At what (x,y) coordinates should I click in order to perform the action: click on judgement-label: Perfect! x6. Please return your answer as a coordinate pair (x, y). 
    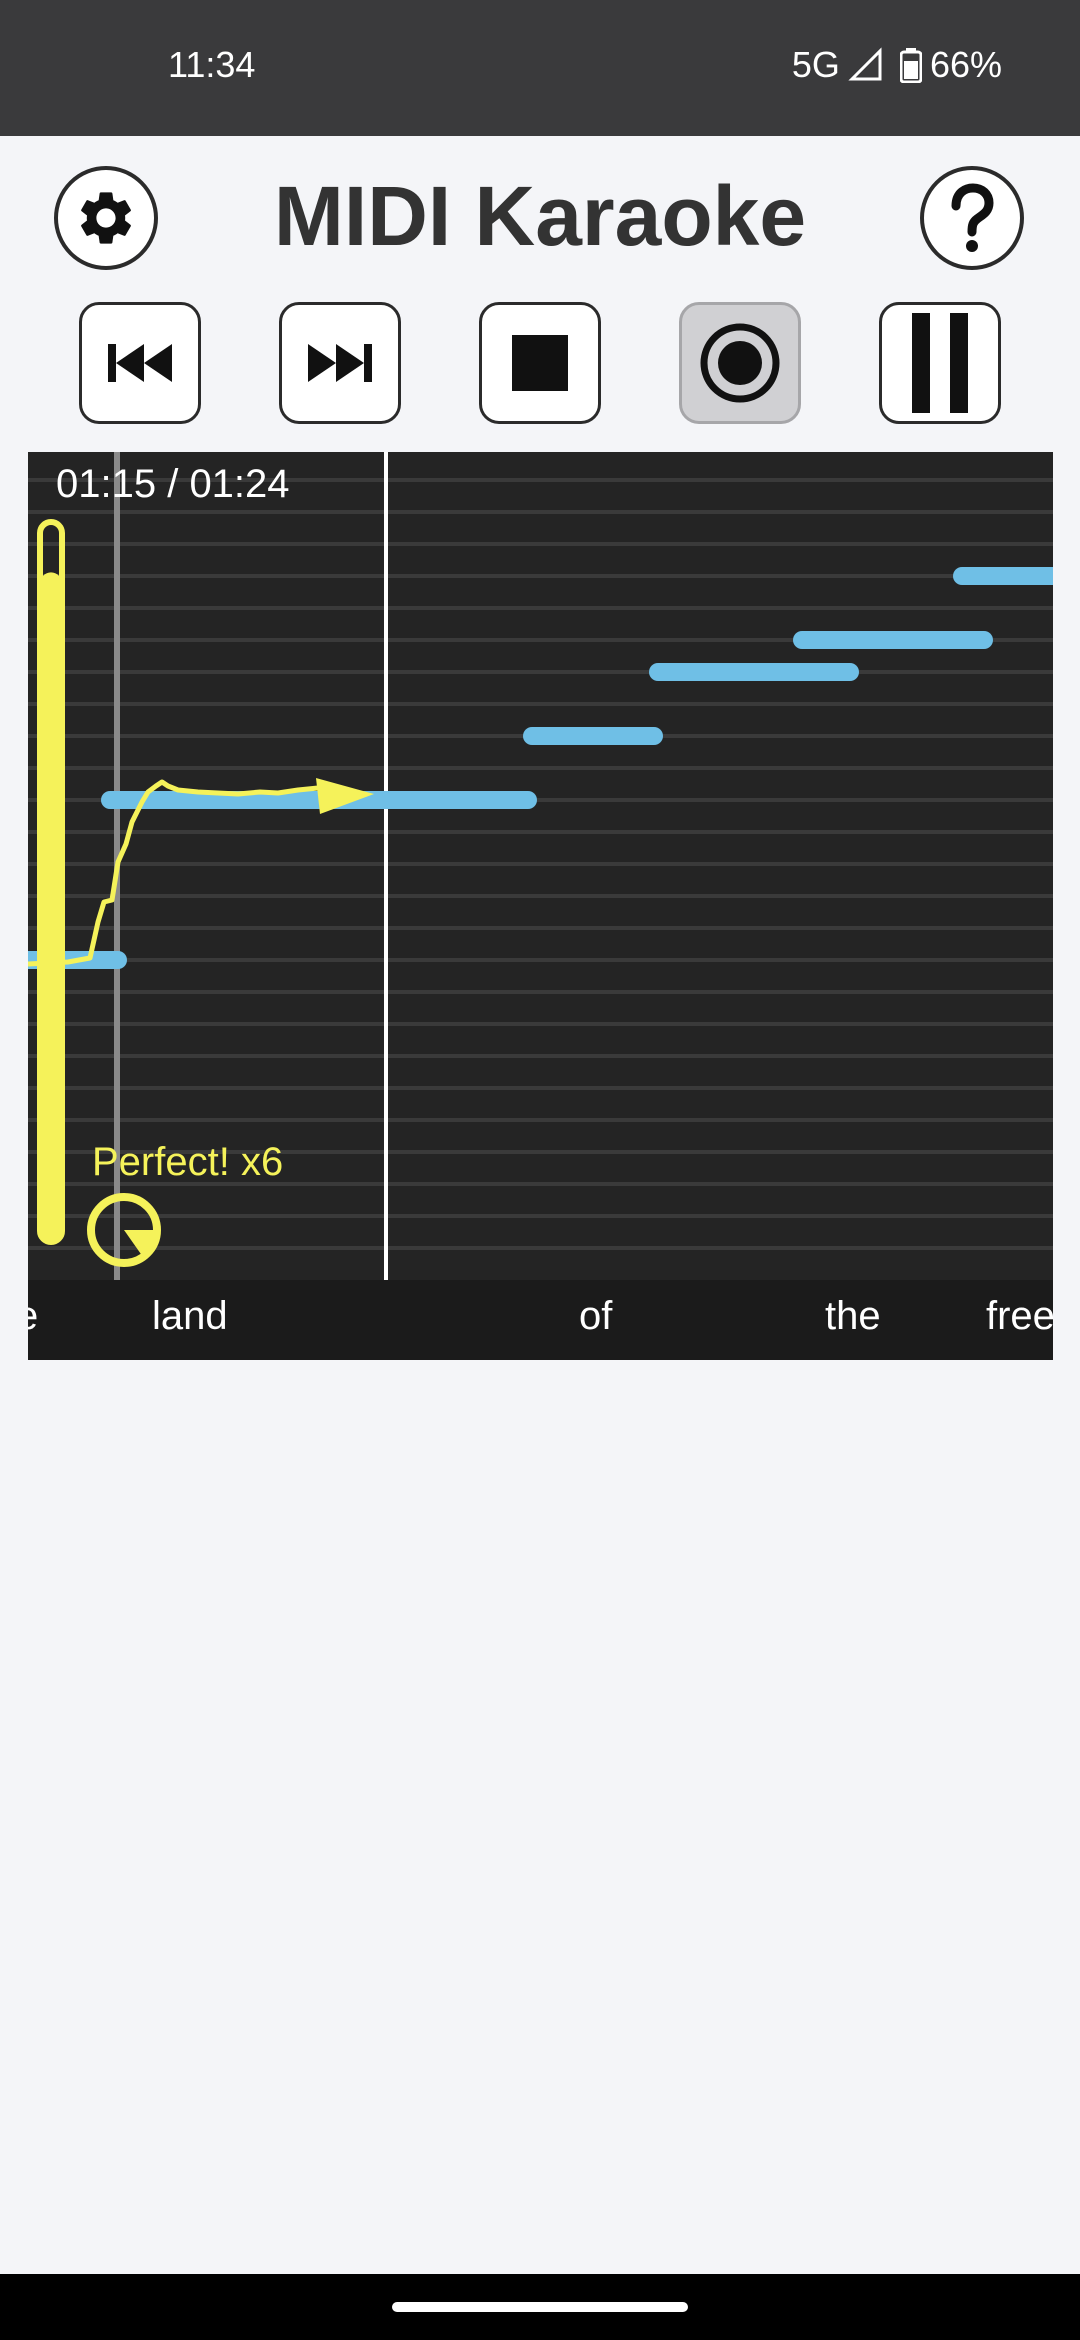
    Looking at the image, I should click on (188, 1162).